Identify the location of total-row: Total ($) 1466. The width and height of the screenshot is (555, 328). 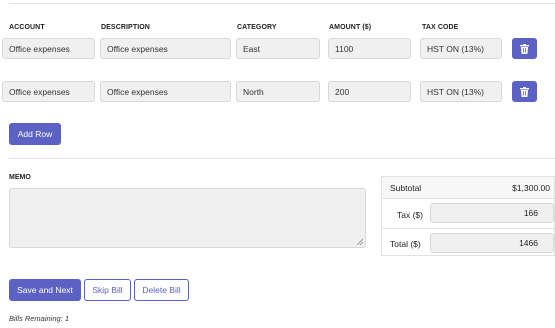
(468, 243).